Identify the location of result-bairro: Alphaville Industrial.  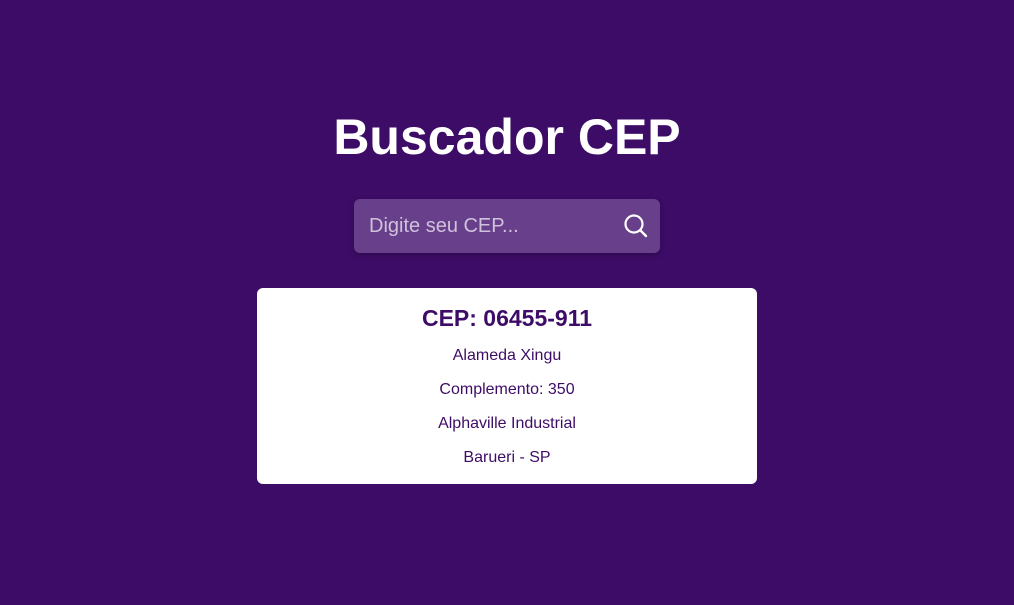
(507, 423).